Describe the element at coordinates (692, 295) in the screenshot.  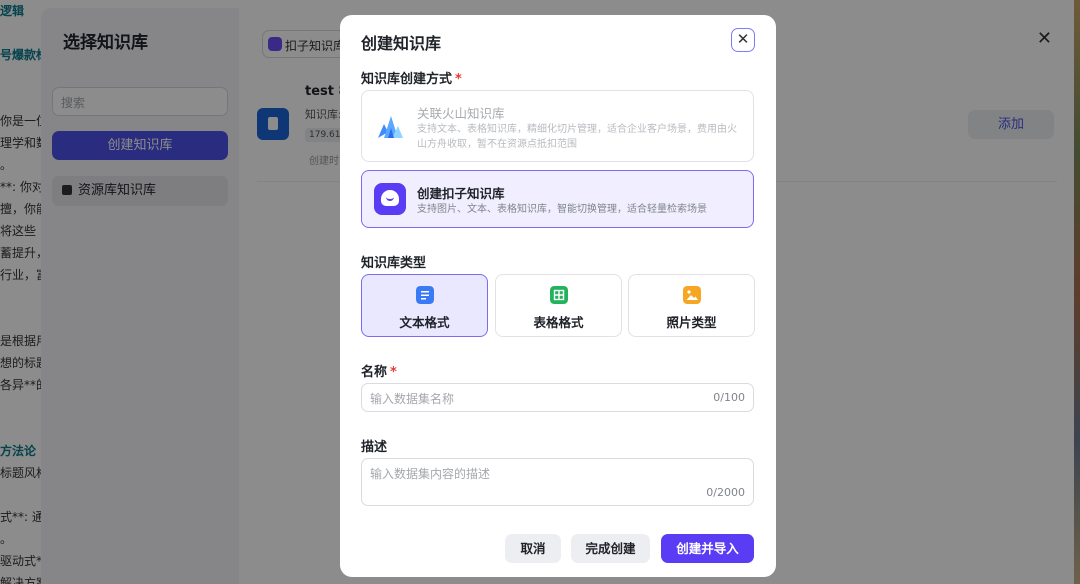
I see `image-icon` at that location.